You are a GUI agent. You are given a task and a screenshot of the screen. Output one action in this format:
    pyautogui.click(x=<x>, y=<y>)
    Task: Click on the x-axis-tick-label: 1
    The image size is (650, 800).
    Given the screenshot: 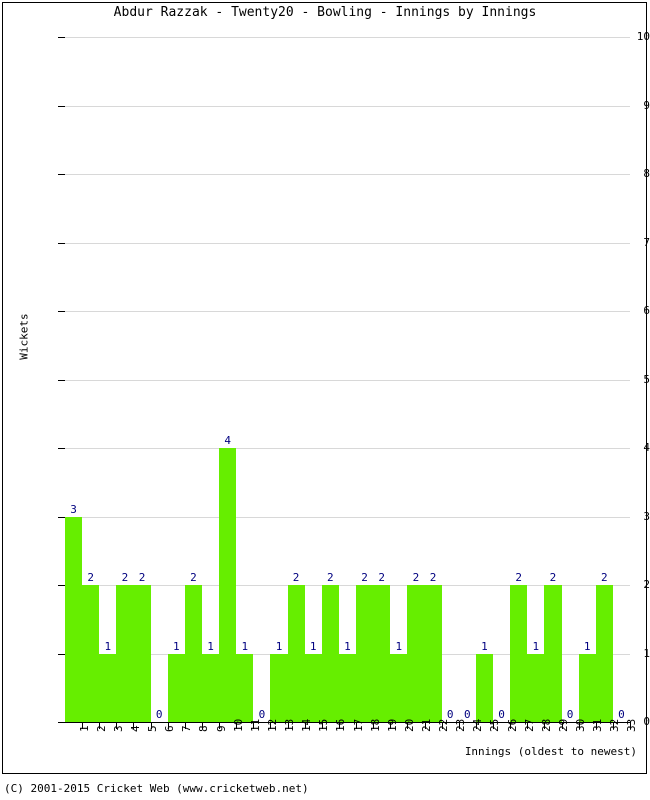 What is the action you would take?
    pyautogui.click(x=84, y=728)
    